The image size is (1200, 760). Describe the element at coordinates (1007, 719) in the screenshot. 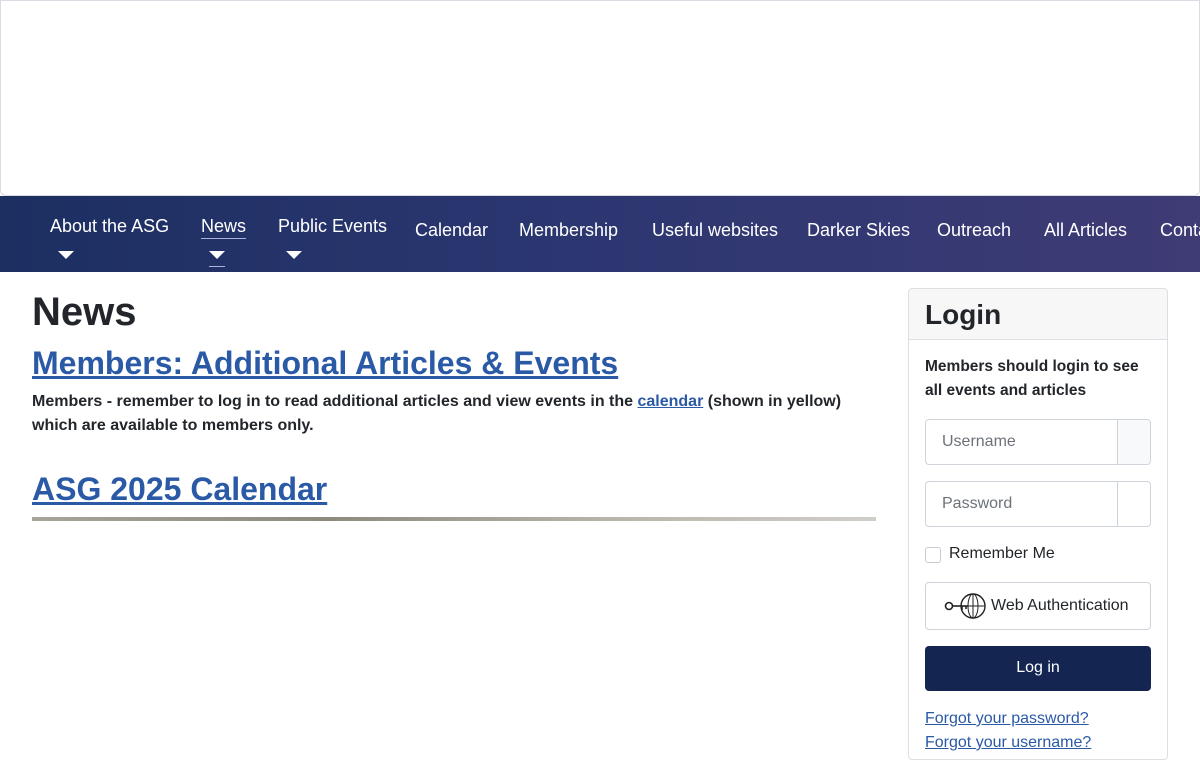

I see `forgot-password-link: Forgot your password?` at that location.